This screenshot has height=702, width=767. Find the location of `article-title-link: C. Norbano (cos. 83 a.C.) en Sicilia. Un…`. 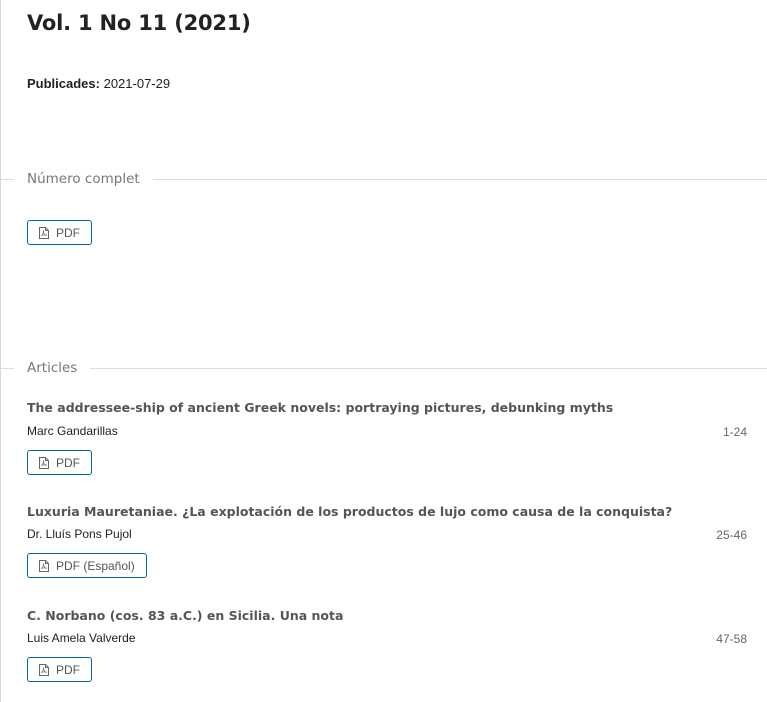

article-title-link: C. Norbano (cos. 83 a.C.) en Sicilia. Un… is located at coordinates (185, 615).